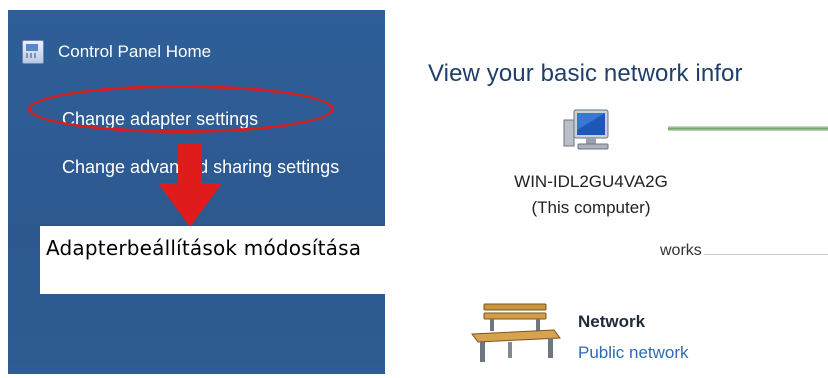 This screenshot has height=378, width=828. What do you see at coordinates (633, 353) in the screenshot?
I see `network-type-link: Public network` at bounding box center [633, 353].